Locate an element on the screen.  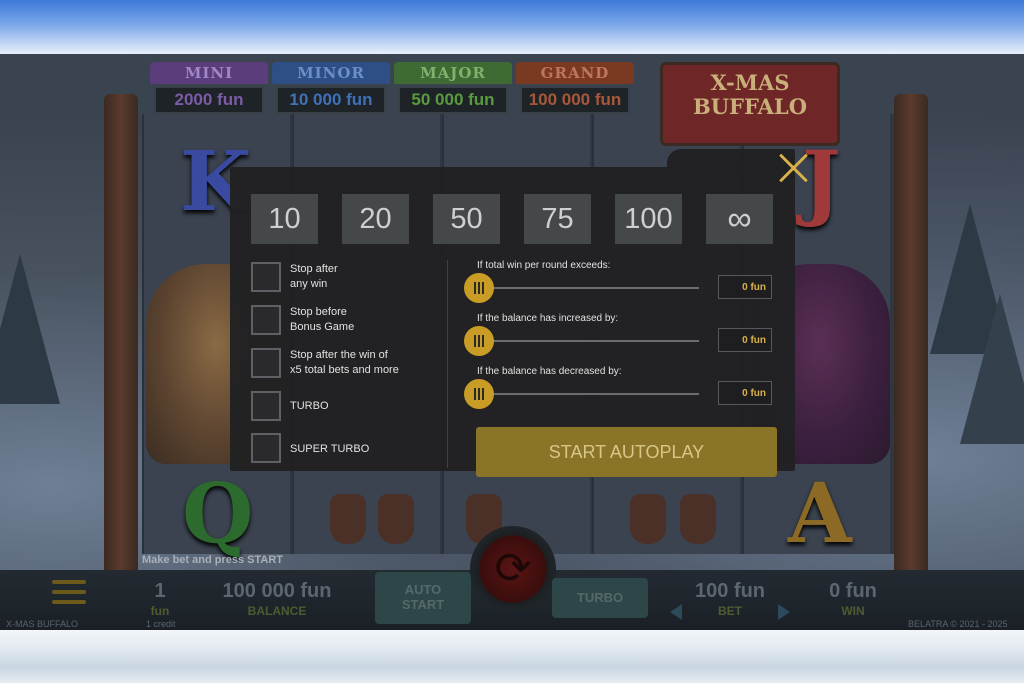
logo-line: BUFFALO is located at coordinates (749, 106).